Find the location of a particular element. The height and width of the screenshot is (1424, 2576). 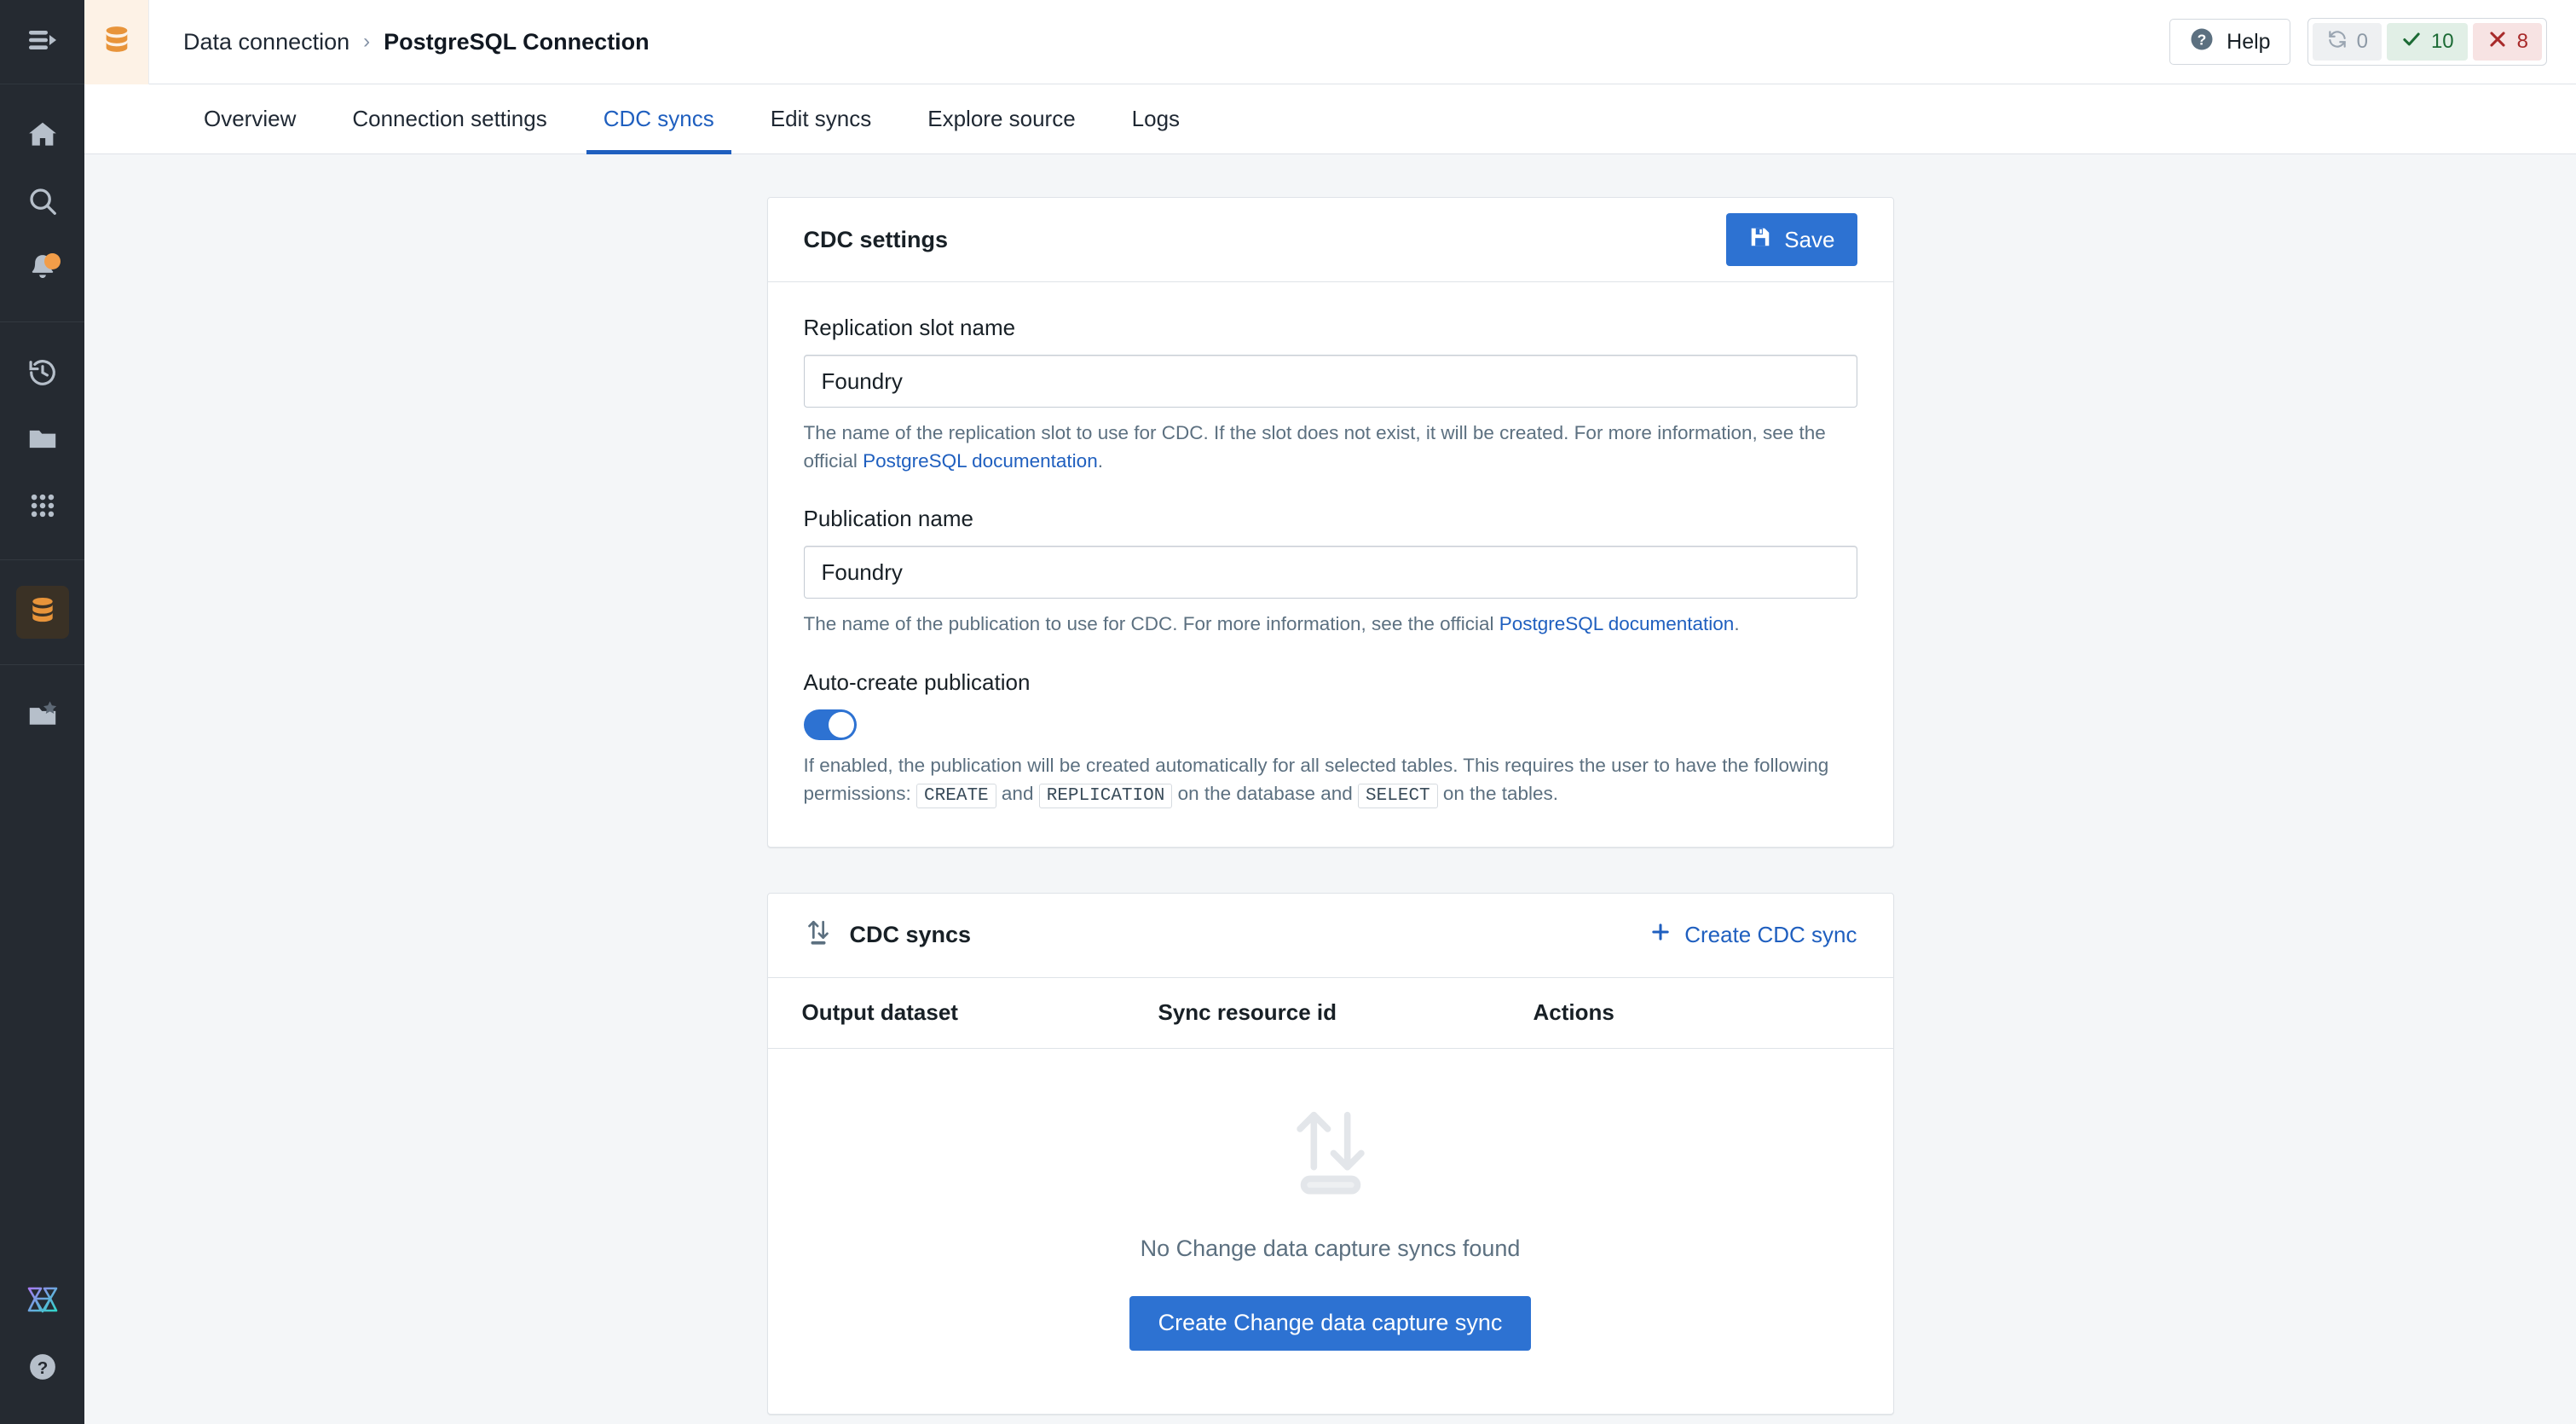

help-button: ? Help is located at coordinates (2229, 42).